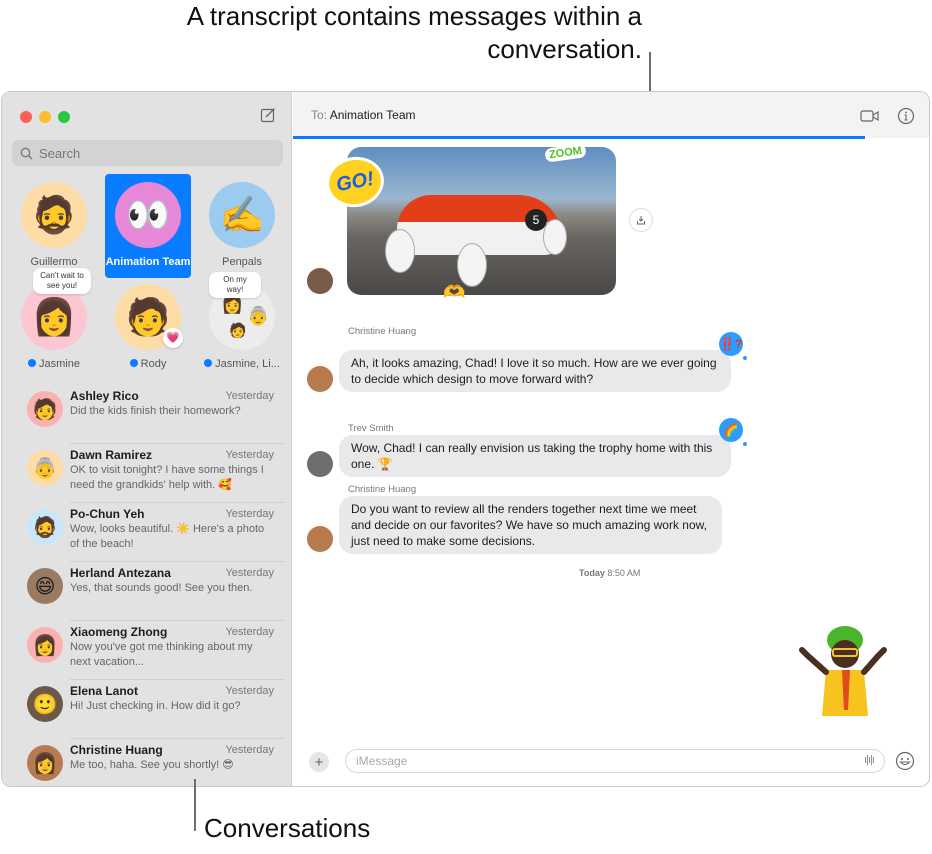 The width and height of the screenshot is (932, 854). I want to click on search-placeholder: Search, so click(60, 153).